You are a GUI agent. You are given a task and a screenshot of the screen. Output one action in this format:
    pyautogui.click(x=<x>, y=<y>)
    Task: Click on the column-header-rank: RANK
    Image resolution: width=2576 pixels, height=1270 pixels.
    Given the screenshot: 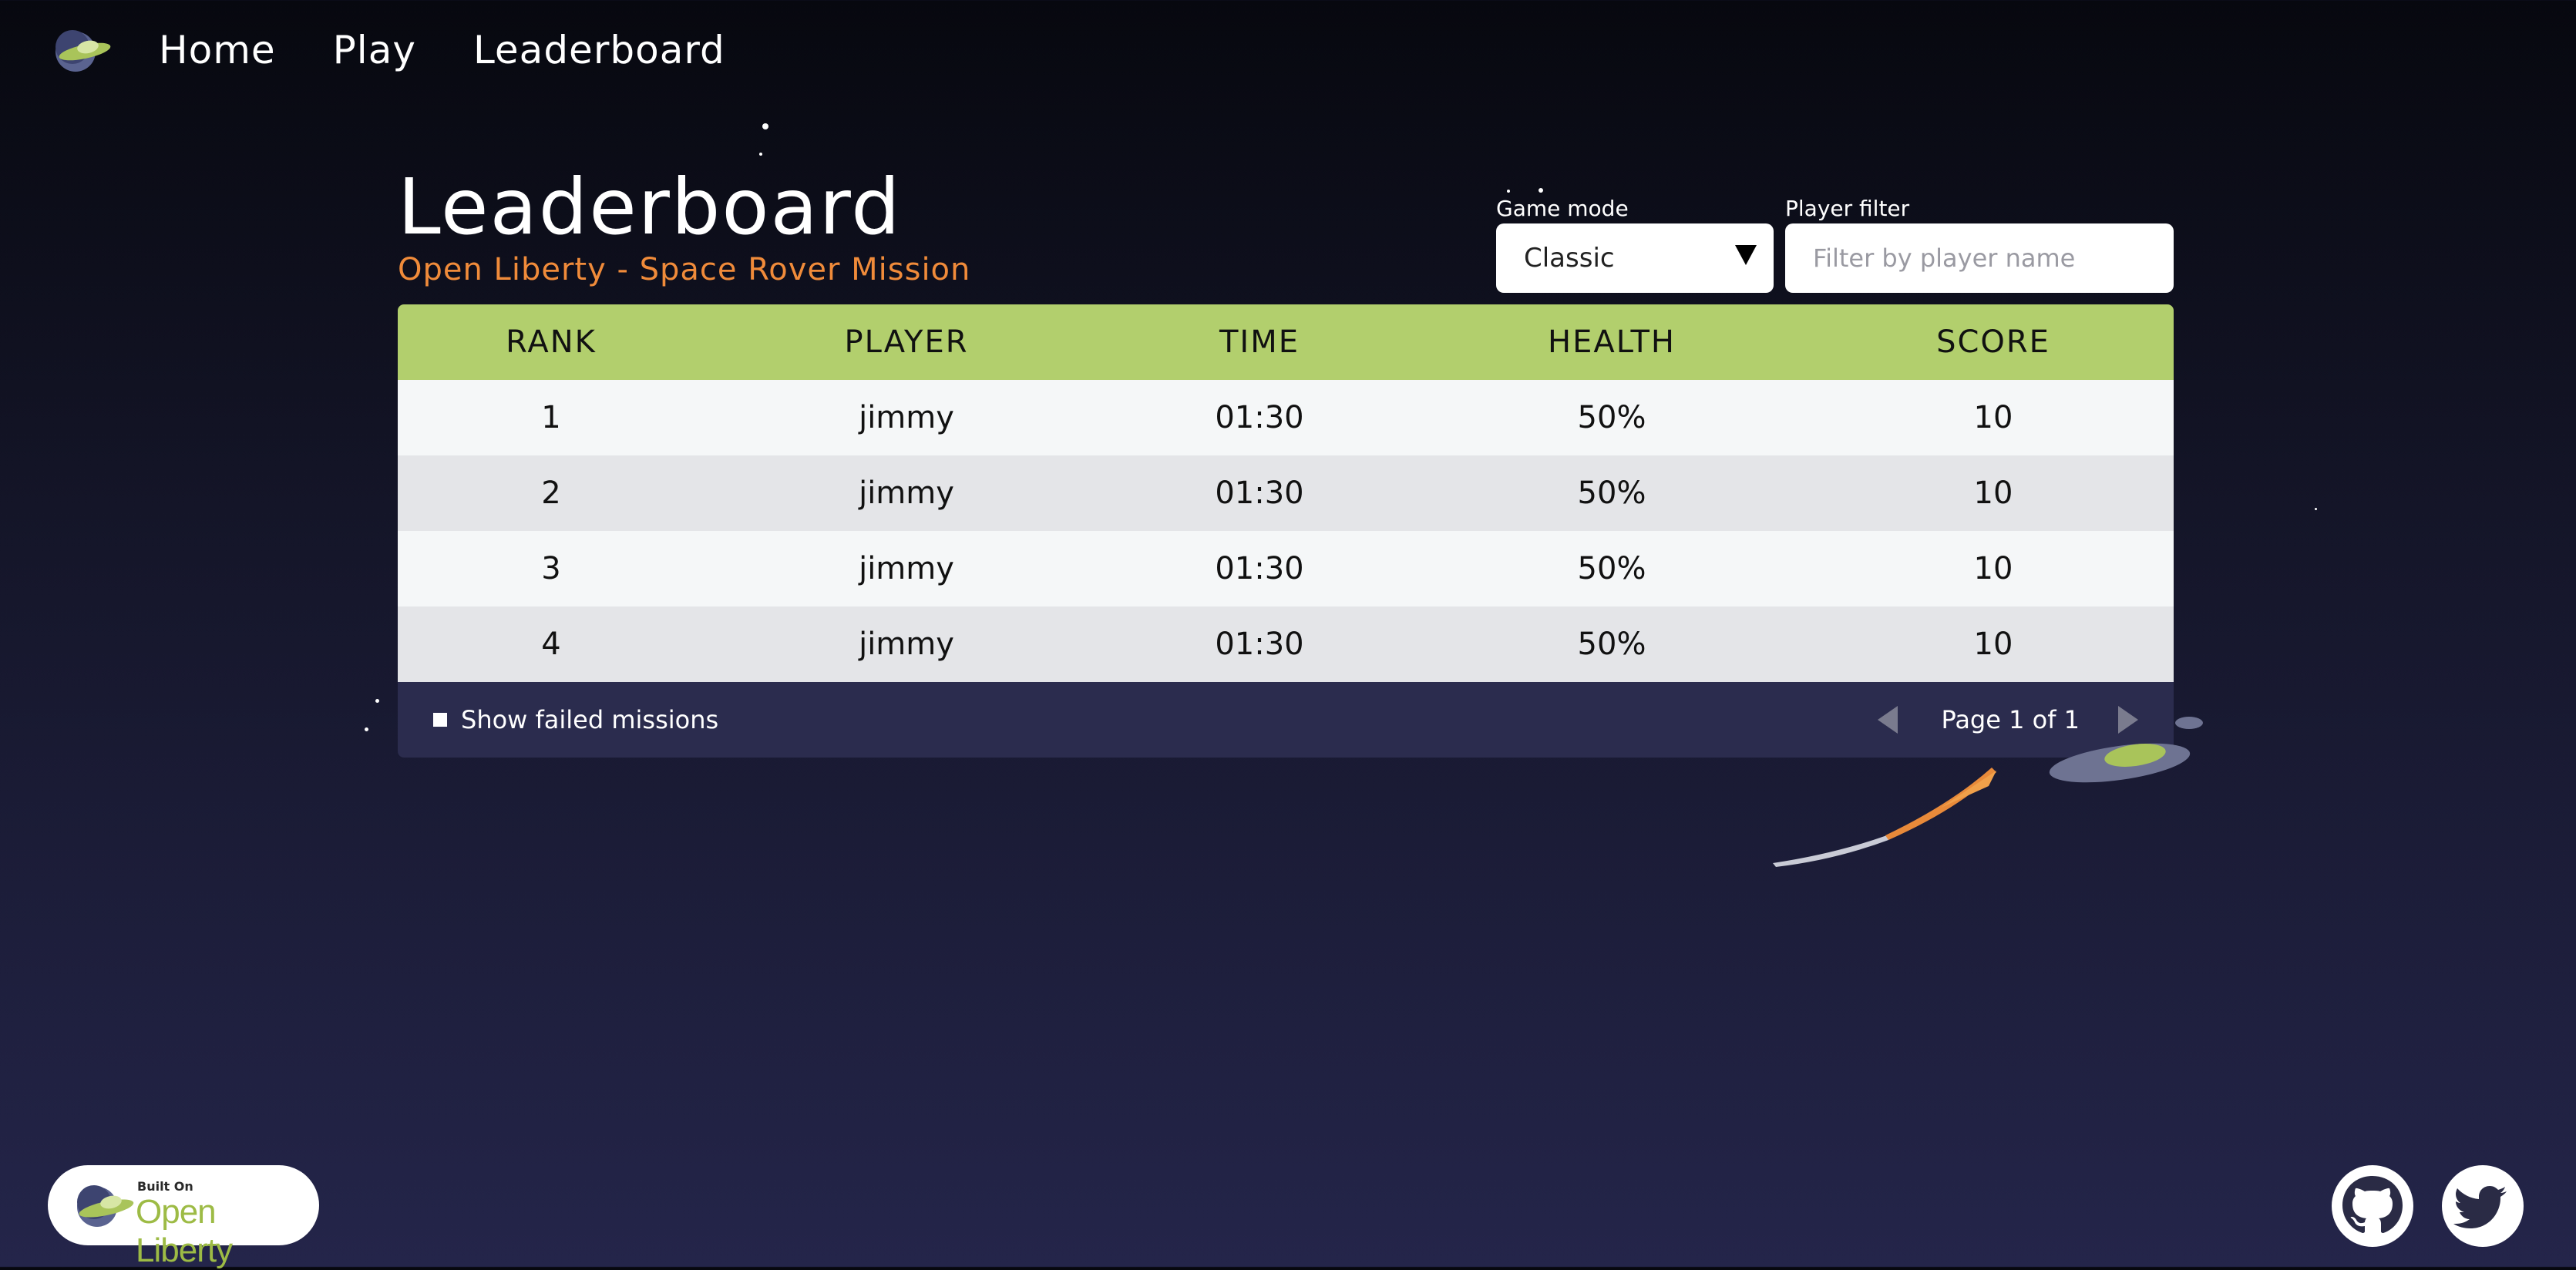 What is the action you would take?
    pyautogui.click(x=551, y=342)
    